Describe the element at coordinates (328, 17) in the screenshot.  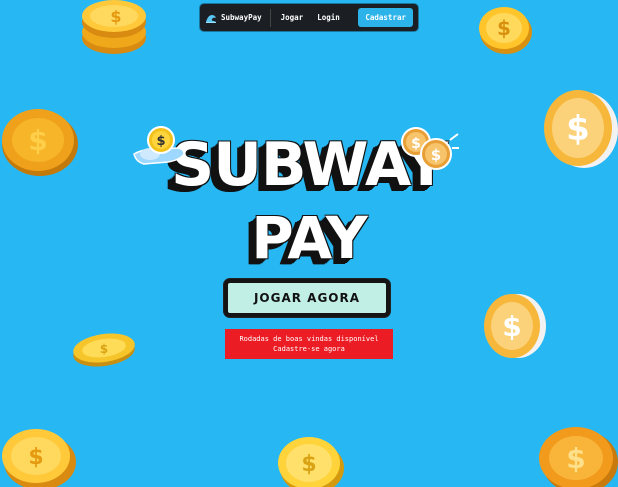
I see `nav-link-login: Login` at that location.